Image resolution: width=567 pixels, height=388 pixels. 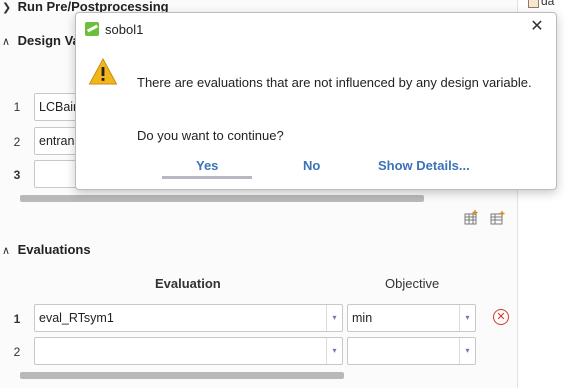 I want to click on evaluation-select: eval_RTsym1 ▾, so click(x=188, y=318).